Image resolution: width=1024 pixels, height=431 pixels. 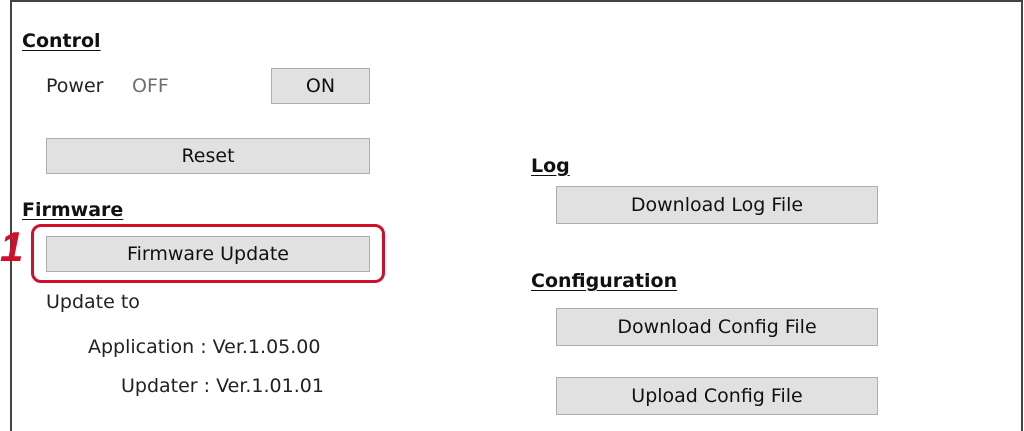 I want to click on application-version: Application : Ver.1.05.00, so click(x=204, y=347).